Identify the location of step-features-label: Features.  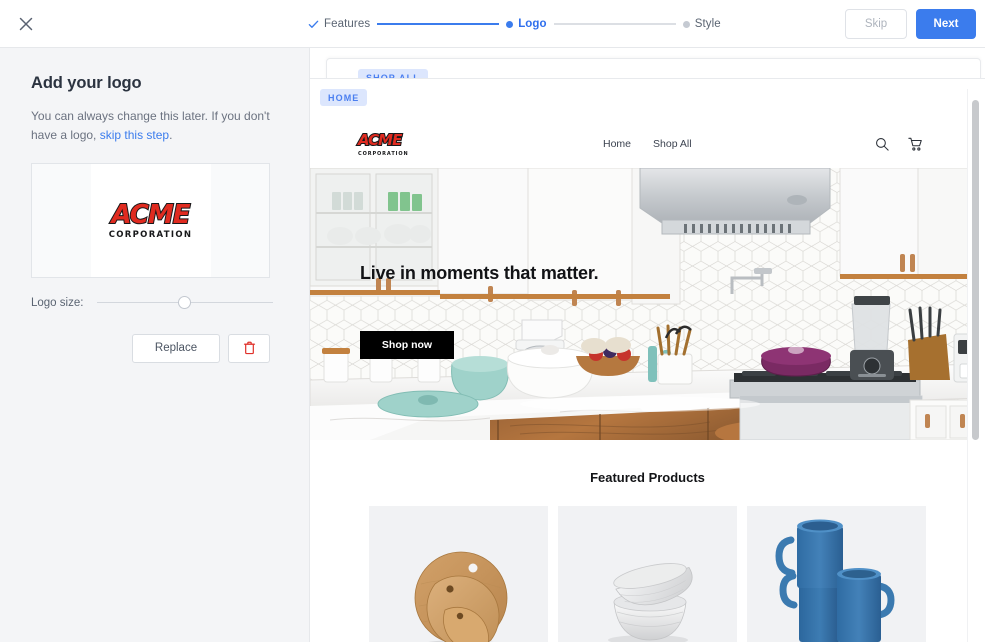
(347, 24).